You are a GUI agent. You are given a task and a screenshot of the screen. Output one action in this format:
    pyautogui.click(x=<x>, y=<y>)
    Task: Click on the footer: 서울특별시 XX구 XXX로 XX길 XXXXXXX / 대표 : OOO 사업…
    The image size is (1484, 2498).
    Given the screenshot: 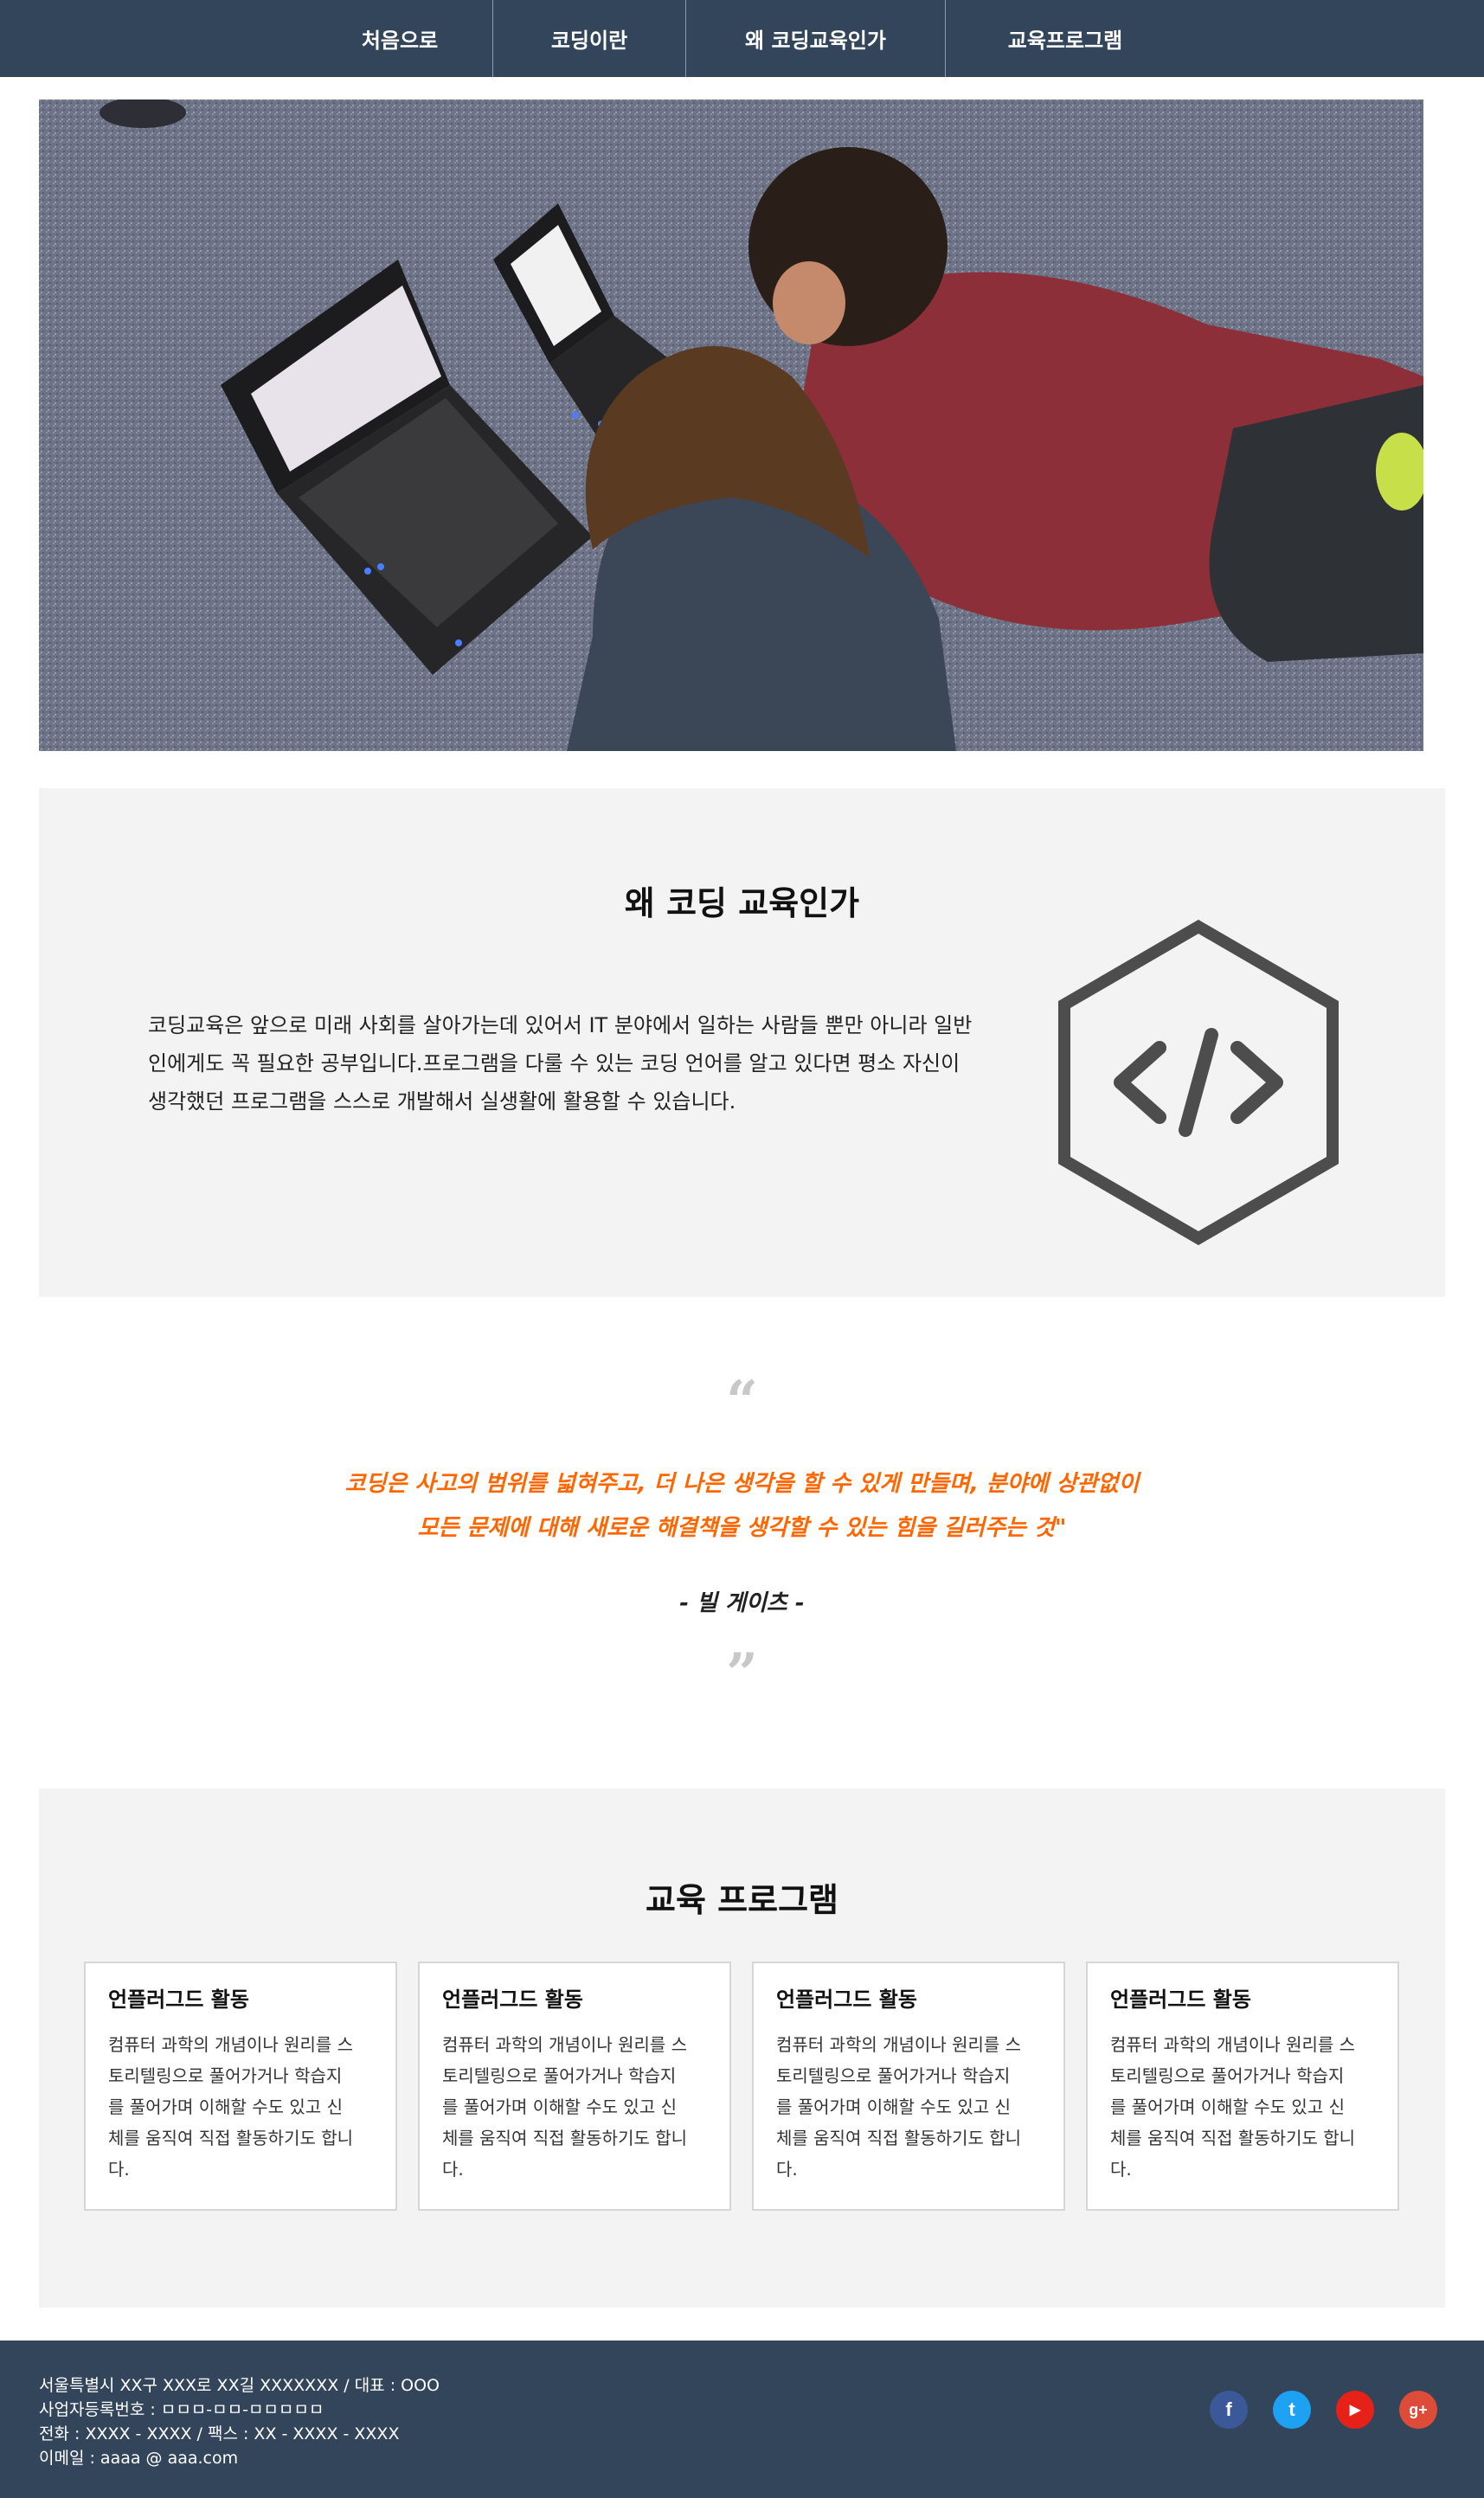 What is the action you would take?
    pyautogui.click(x=742, y=2419)
    